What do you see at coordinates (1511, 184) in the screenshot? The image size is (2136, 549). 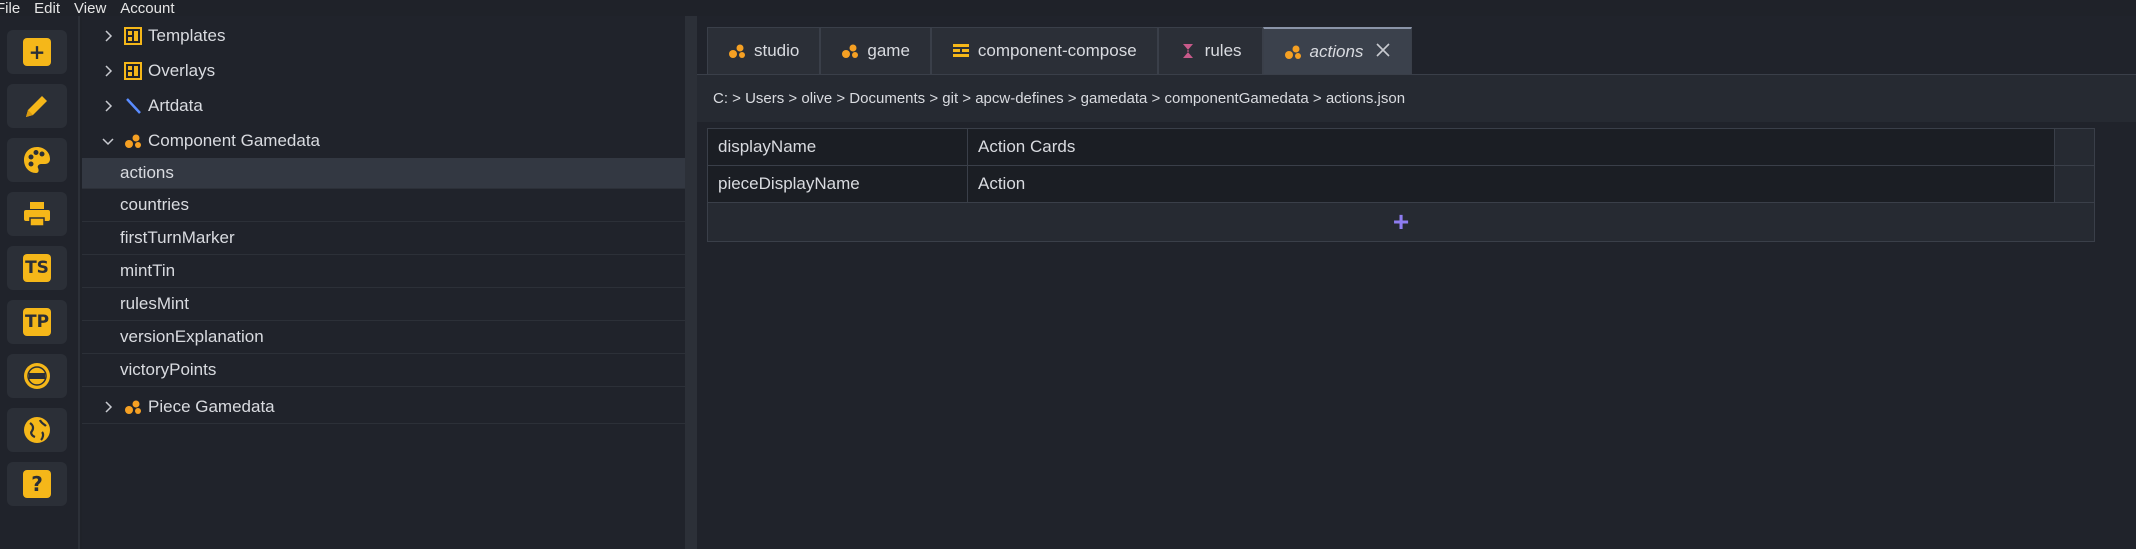 I see `value-cell: Action` at bounding box center [1511, 184].